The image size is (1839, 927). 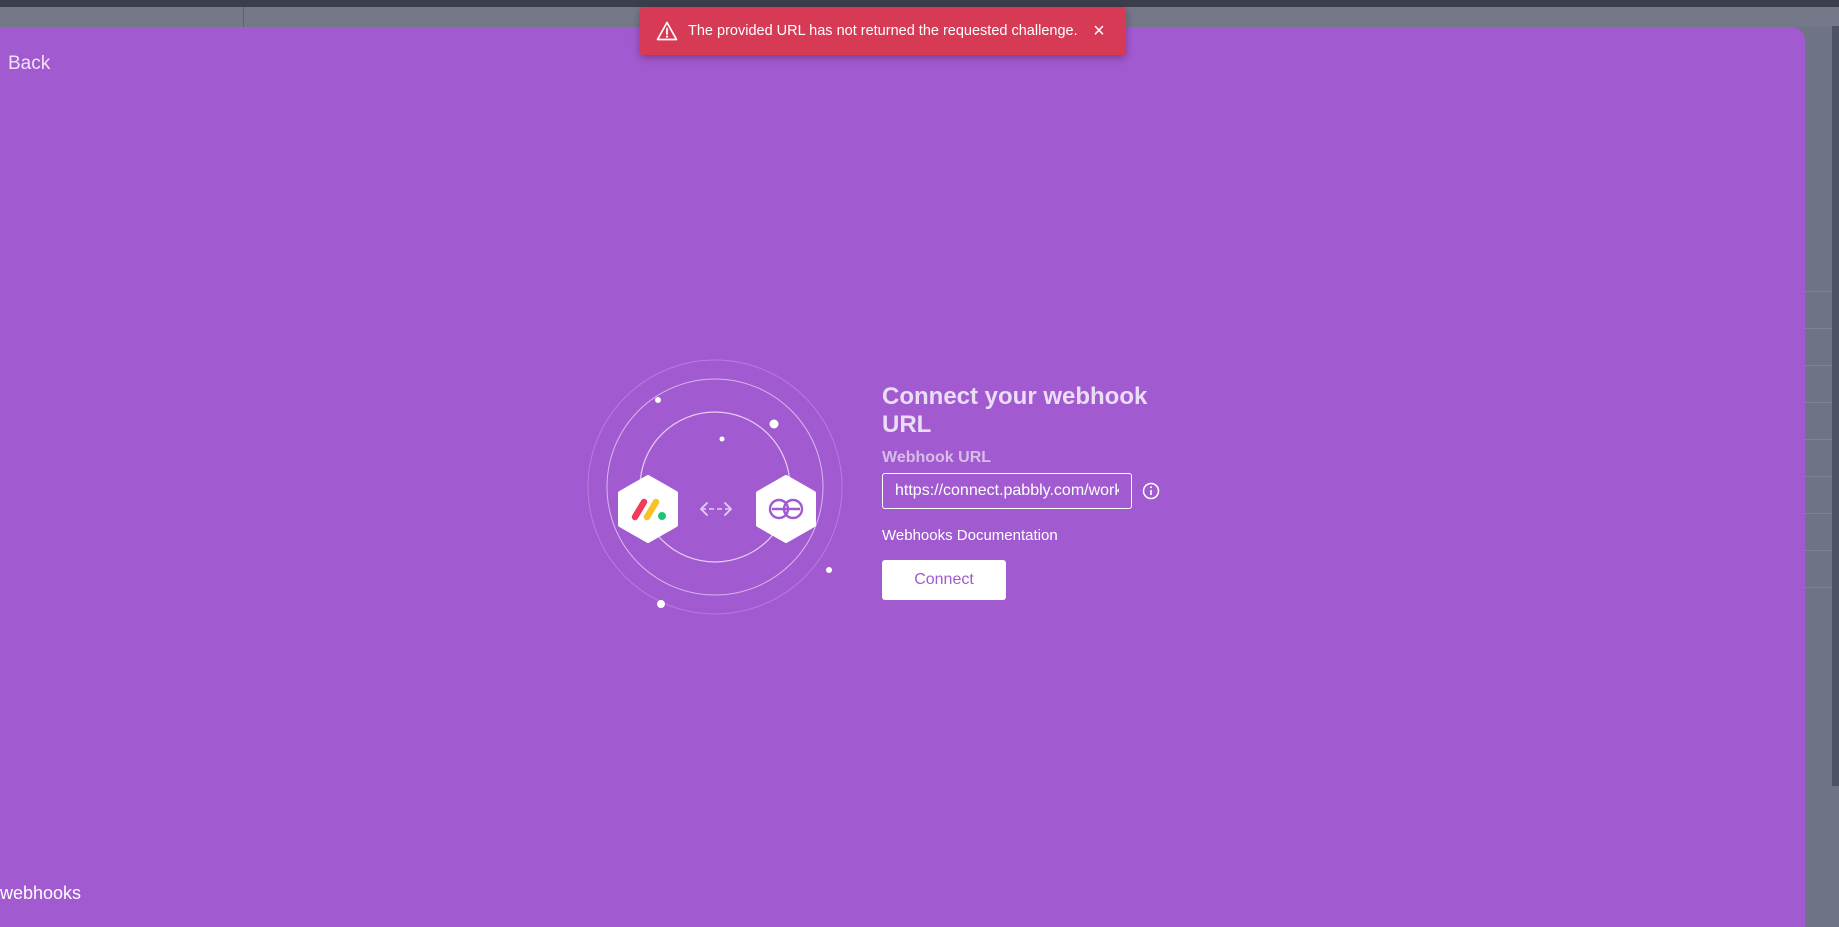 What do you see at coordinates (1818, 421) in the screenshot?
I see `background-table-lines` at bounding box center [1818, 421].